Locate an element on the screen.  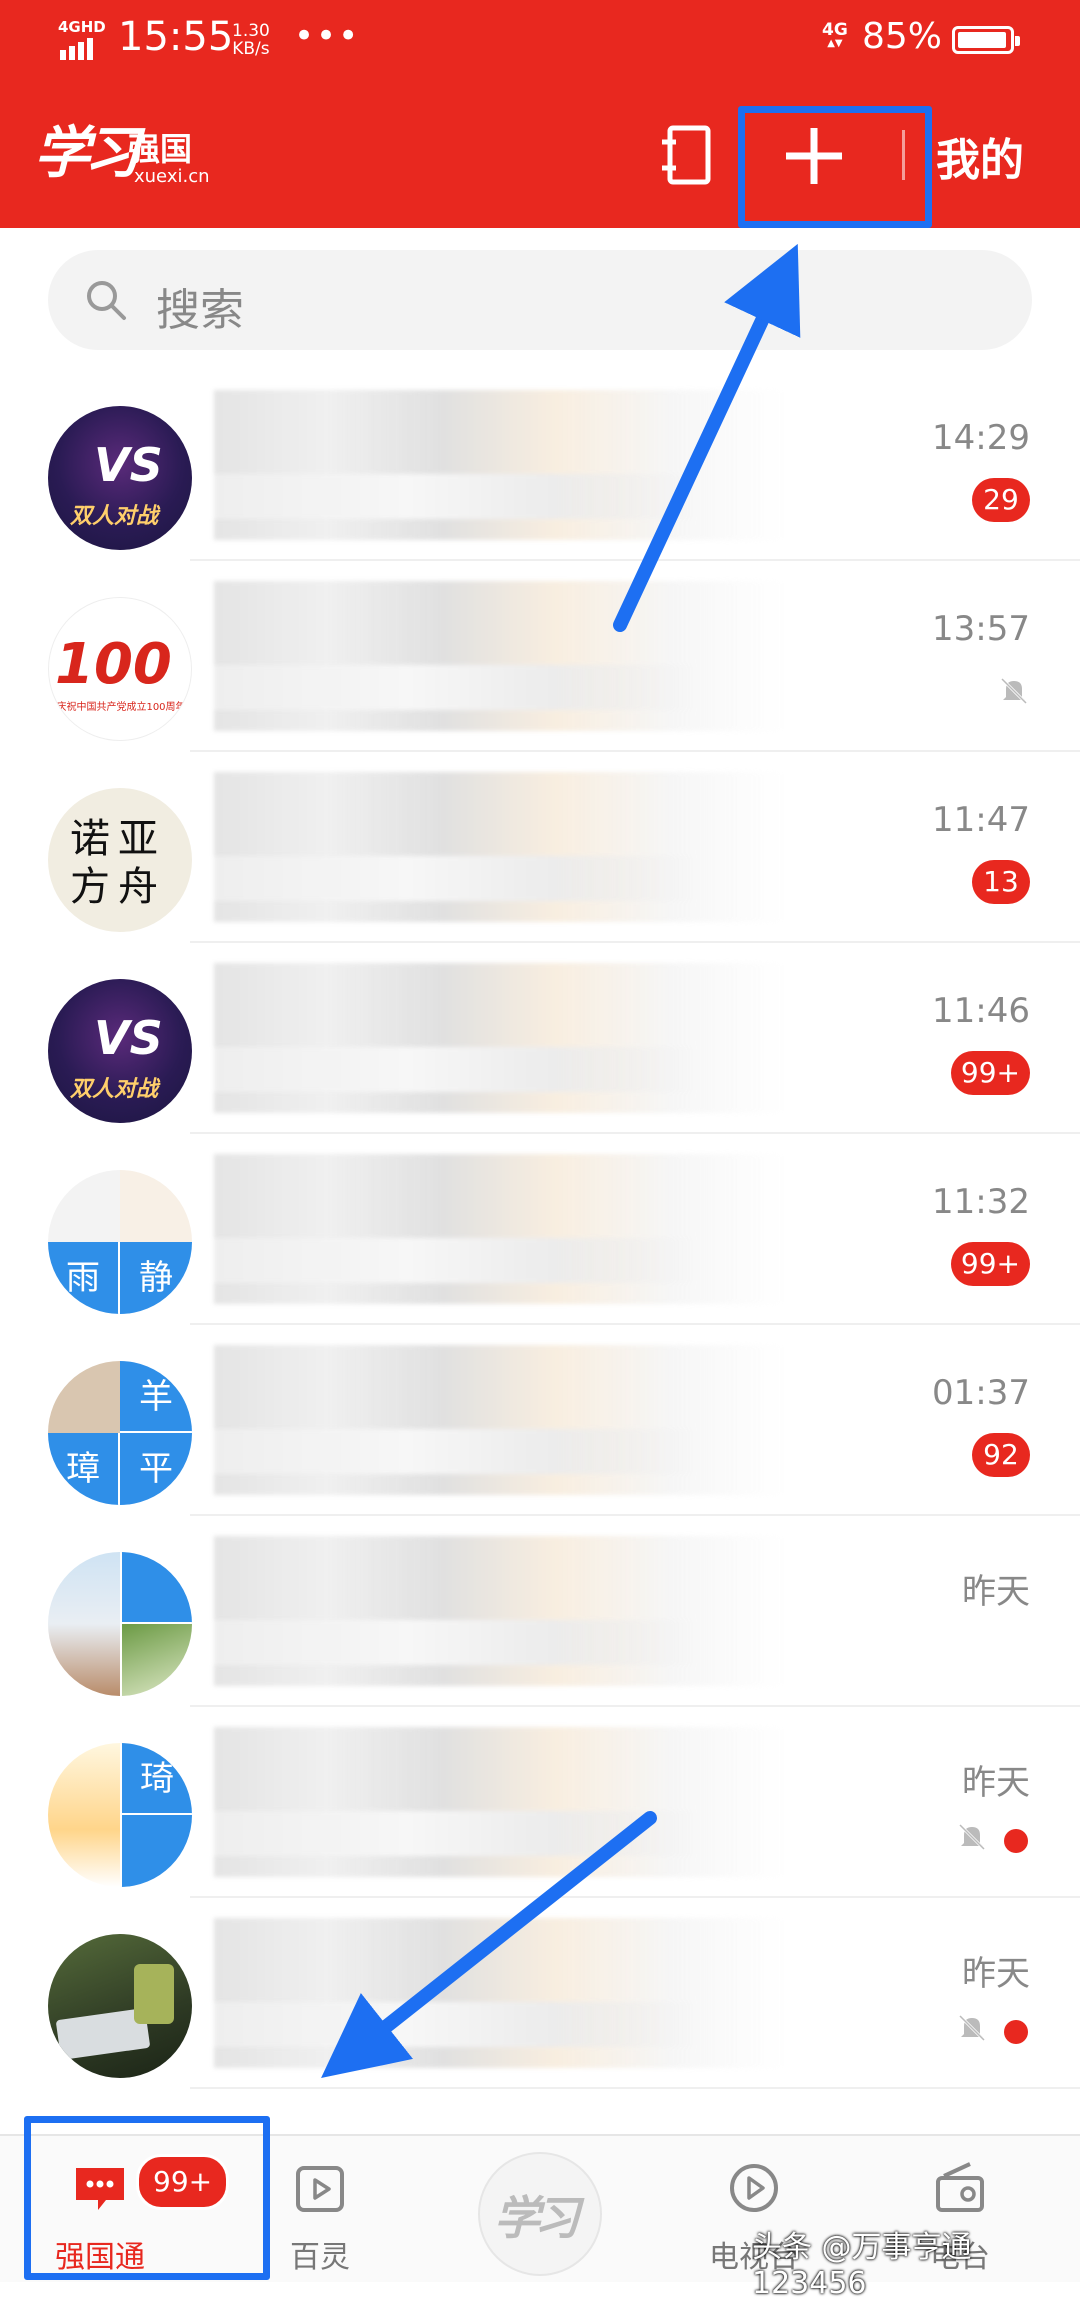
message-time: 14:29 is located at coordinates (981, 438).